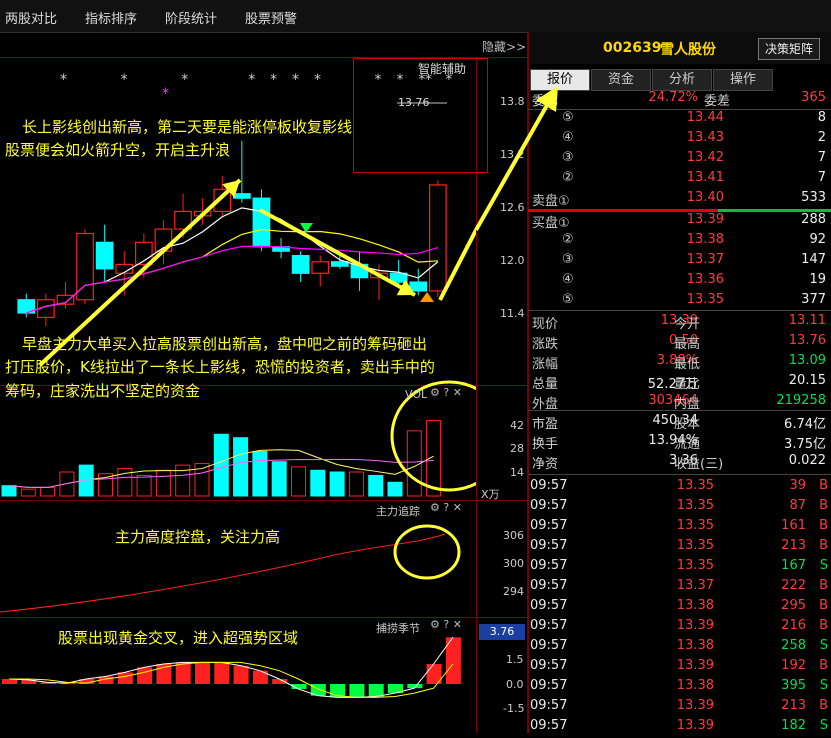  Describe the element at coordinates (793, 545) in the screenshot. I see `tick-volume: 213` at that location.